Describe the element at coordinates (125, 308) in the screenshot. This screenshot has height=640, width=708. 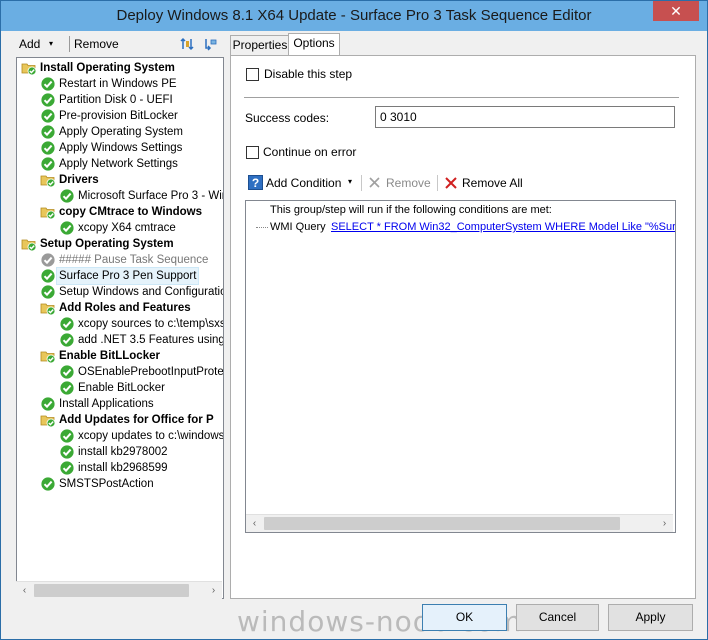
I see `tree-node-label: Add Roles and Features` at that location.